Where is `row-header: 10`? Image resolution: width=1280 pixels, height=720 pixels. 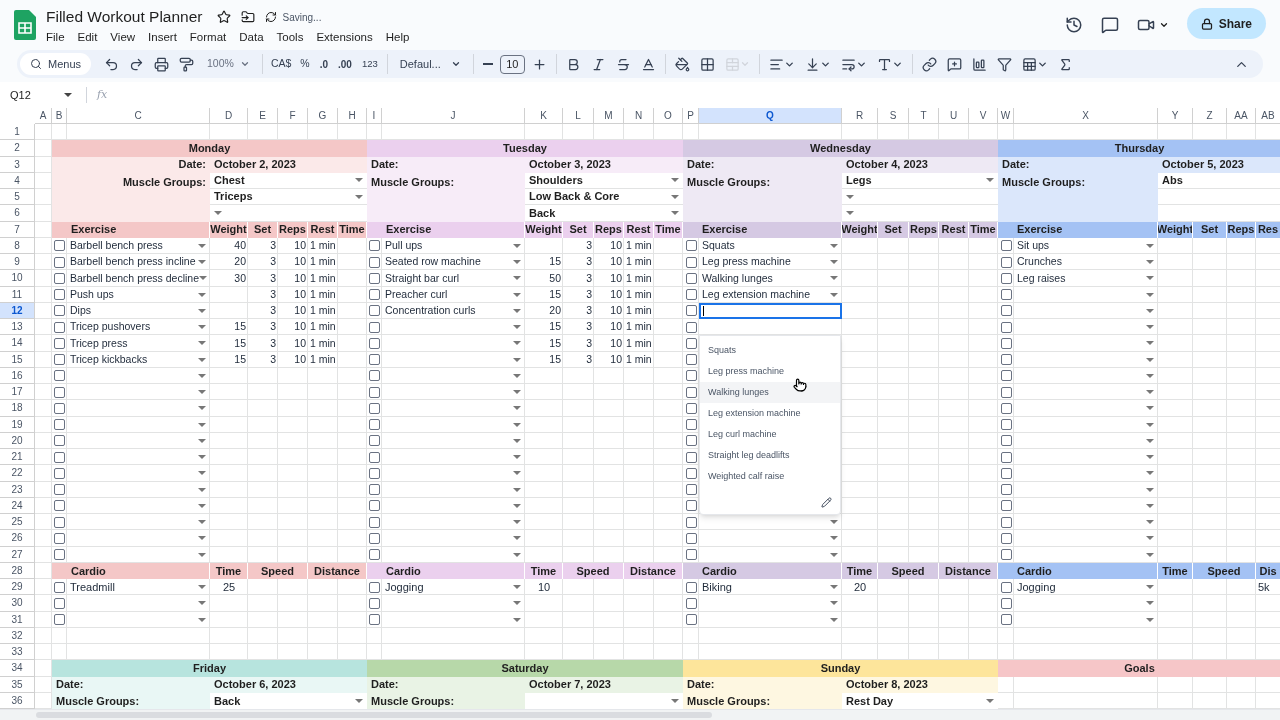 row-header: 10 is located at coordinates (17, 278).